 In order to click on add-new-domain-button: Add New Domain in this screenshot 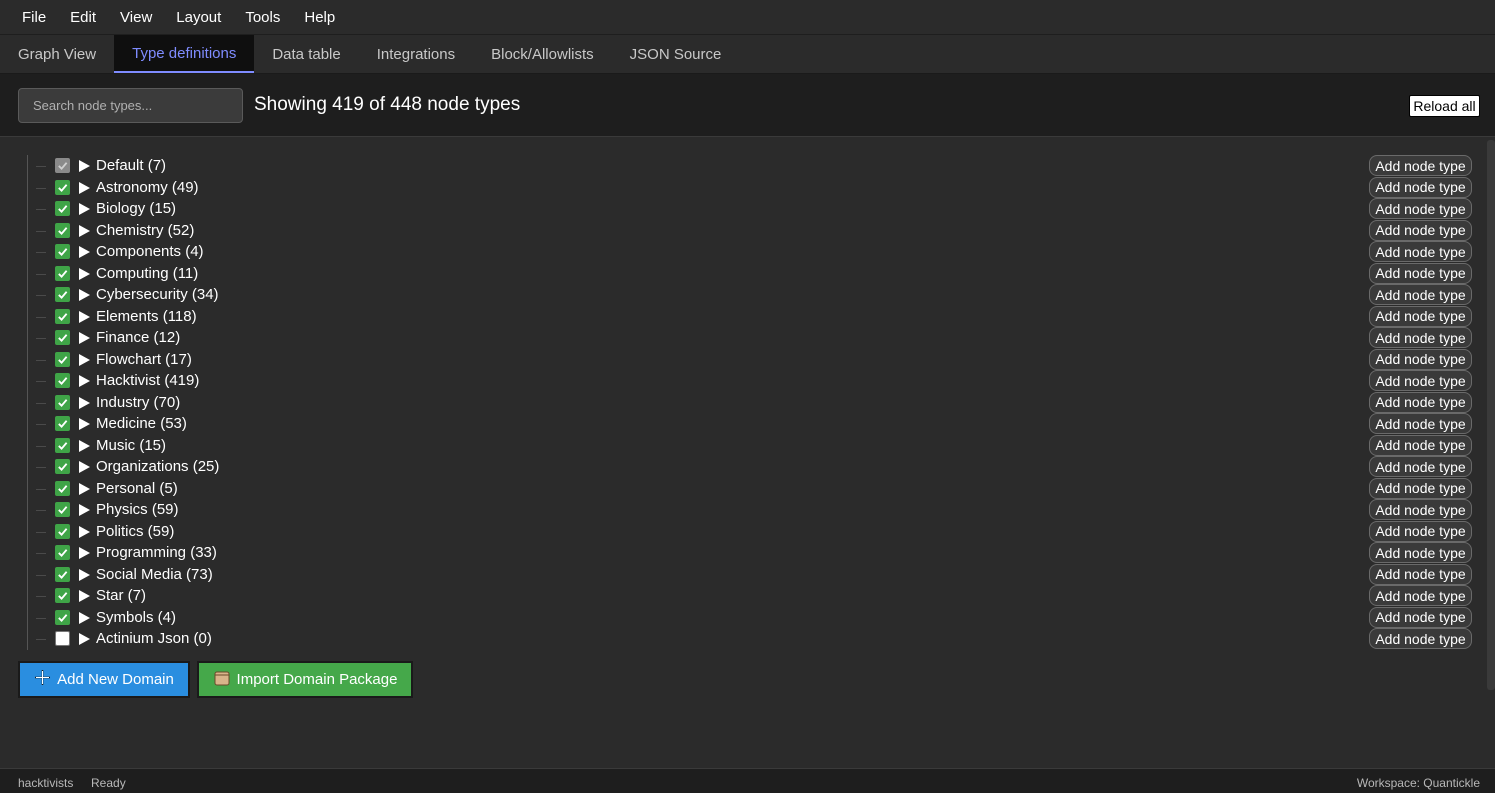, I will do `click(104, 679)`.